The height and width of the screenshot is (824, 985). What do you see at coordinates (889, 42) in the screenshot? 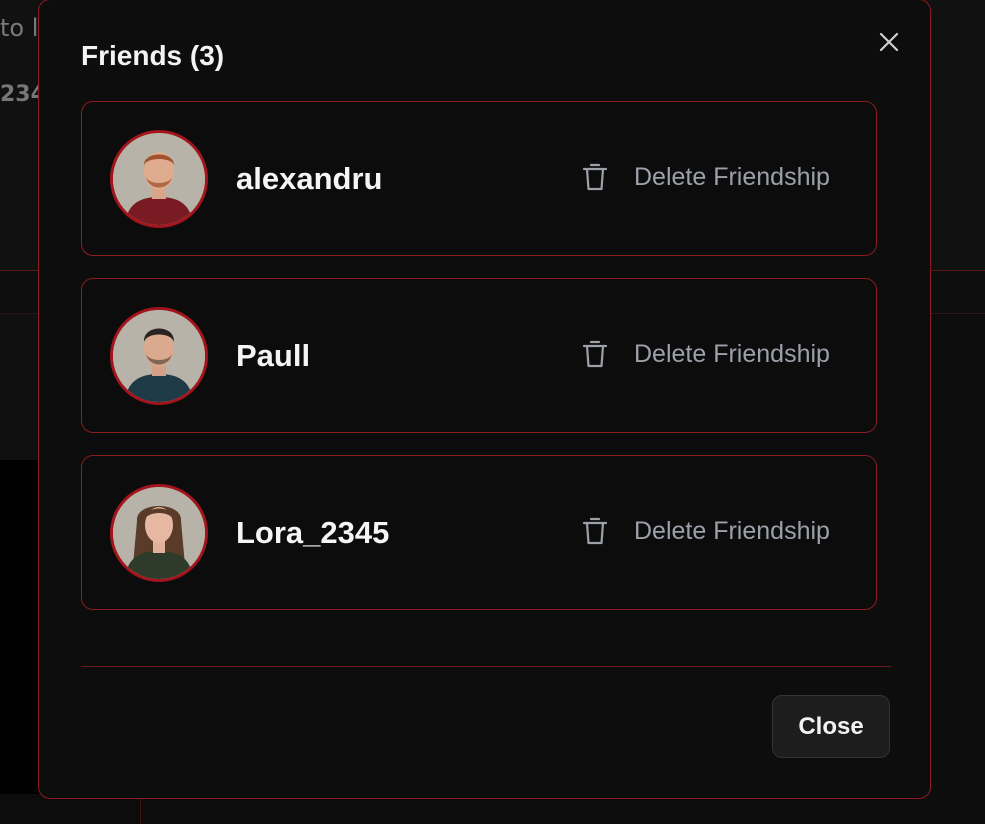
I see `close-icon` at bounding box center [889, 42].